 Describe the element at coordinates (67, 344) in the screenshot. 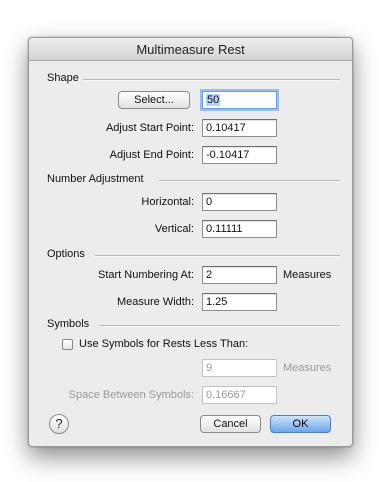

I see `use-symbols-checkbox` at that location.